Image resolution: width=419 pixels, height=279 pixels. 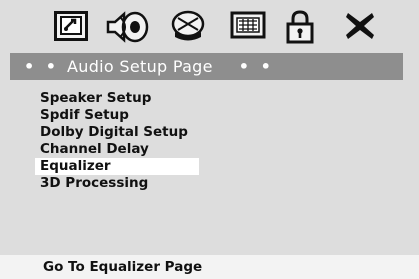 What do you see at coordinates (114, 132) in the screenshot?
I see `menu-item-dolby-digital-setup: Dolby Digital Setup` at bounding box center [114, 132].